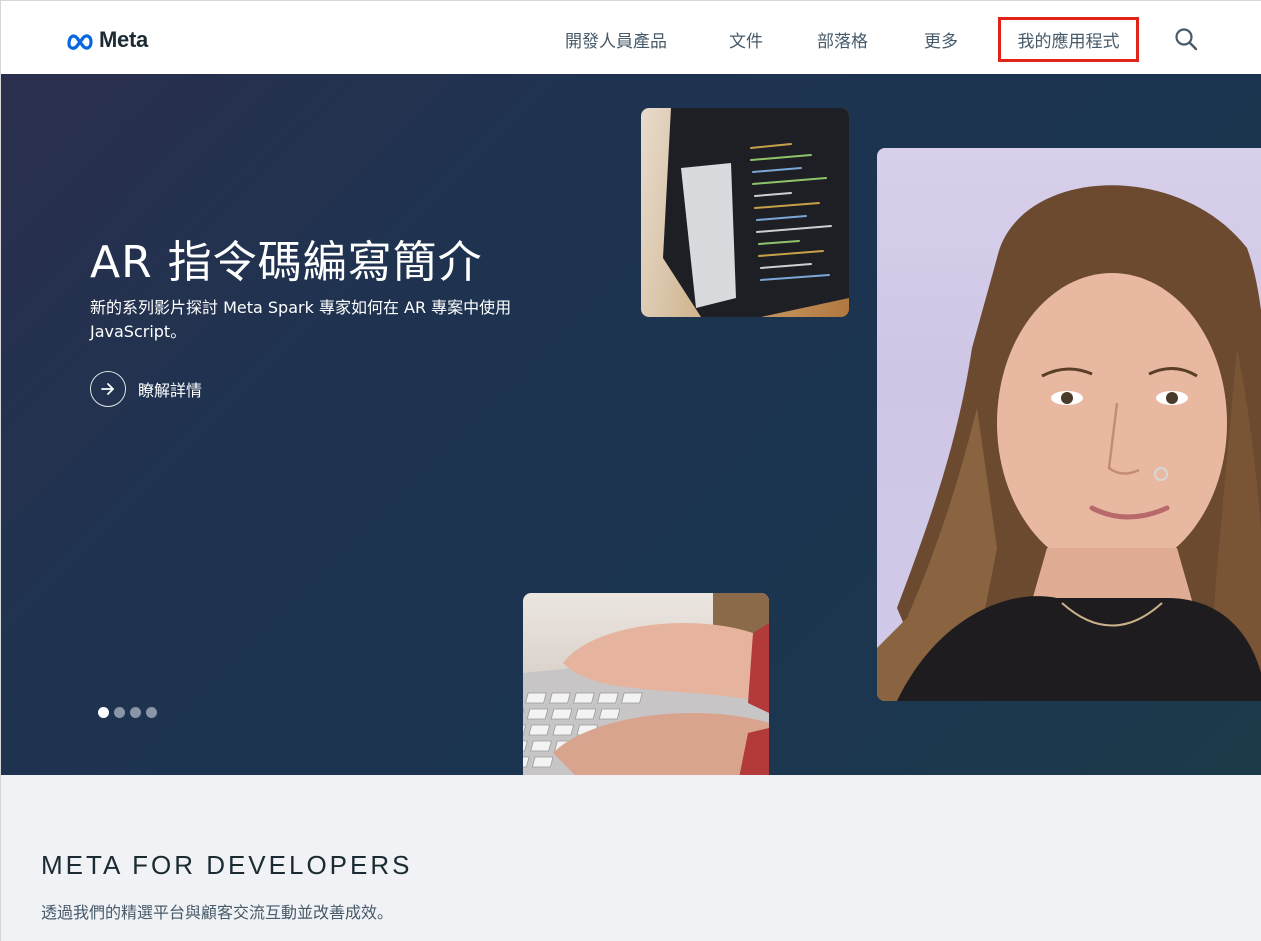 This screenshot has width=1261, height=941. I want to click on nav-docs: 文件, so click(746, 39).